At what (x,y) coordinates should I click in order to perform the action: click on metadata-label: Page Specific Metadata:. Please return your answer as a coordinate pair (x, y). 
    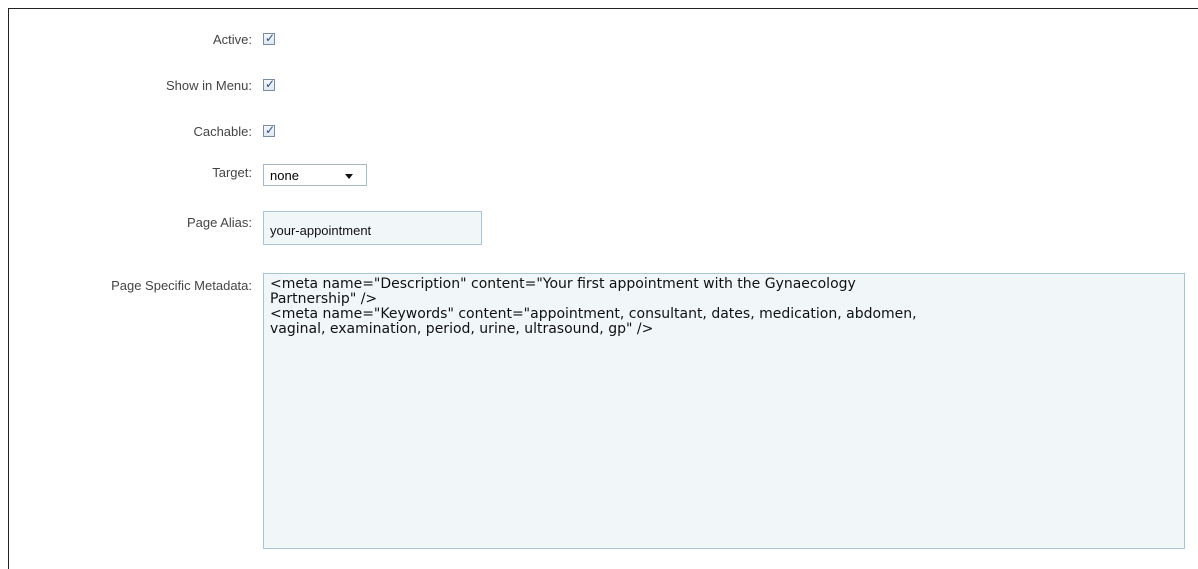
    Looking at the image, I should click on (181, 285).